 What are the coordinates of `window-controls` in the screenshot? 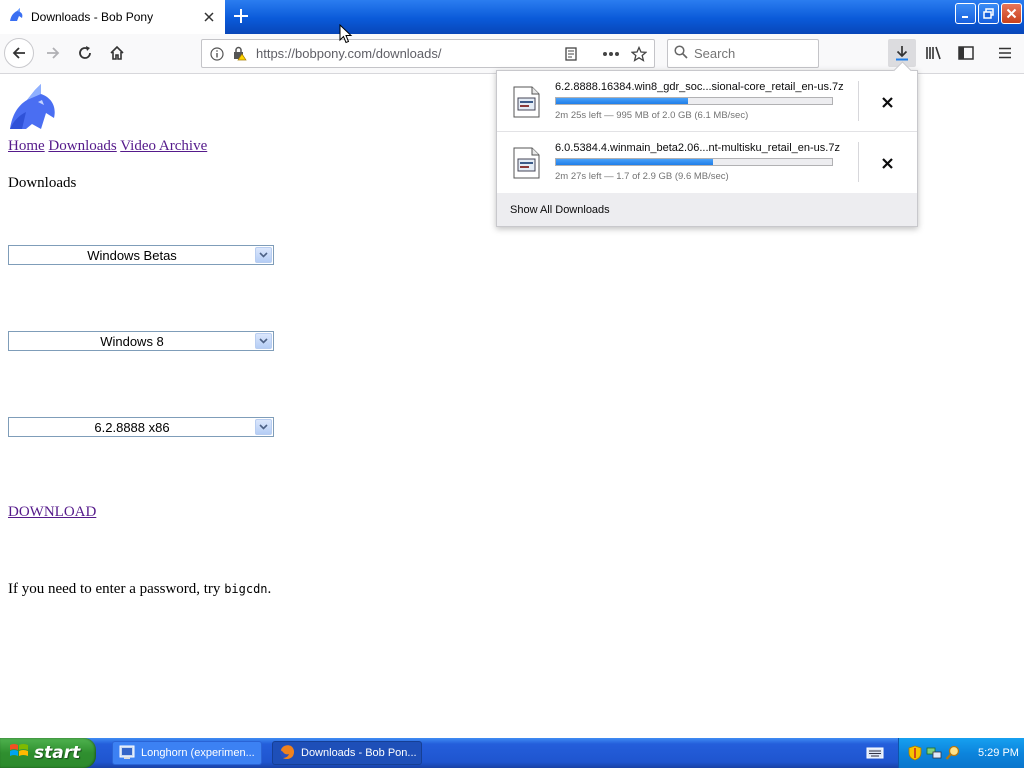 It's located at (988, 13).